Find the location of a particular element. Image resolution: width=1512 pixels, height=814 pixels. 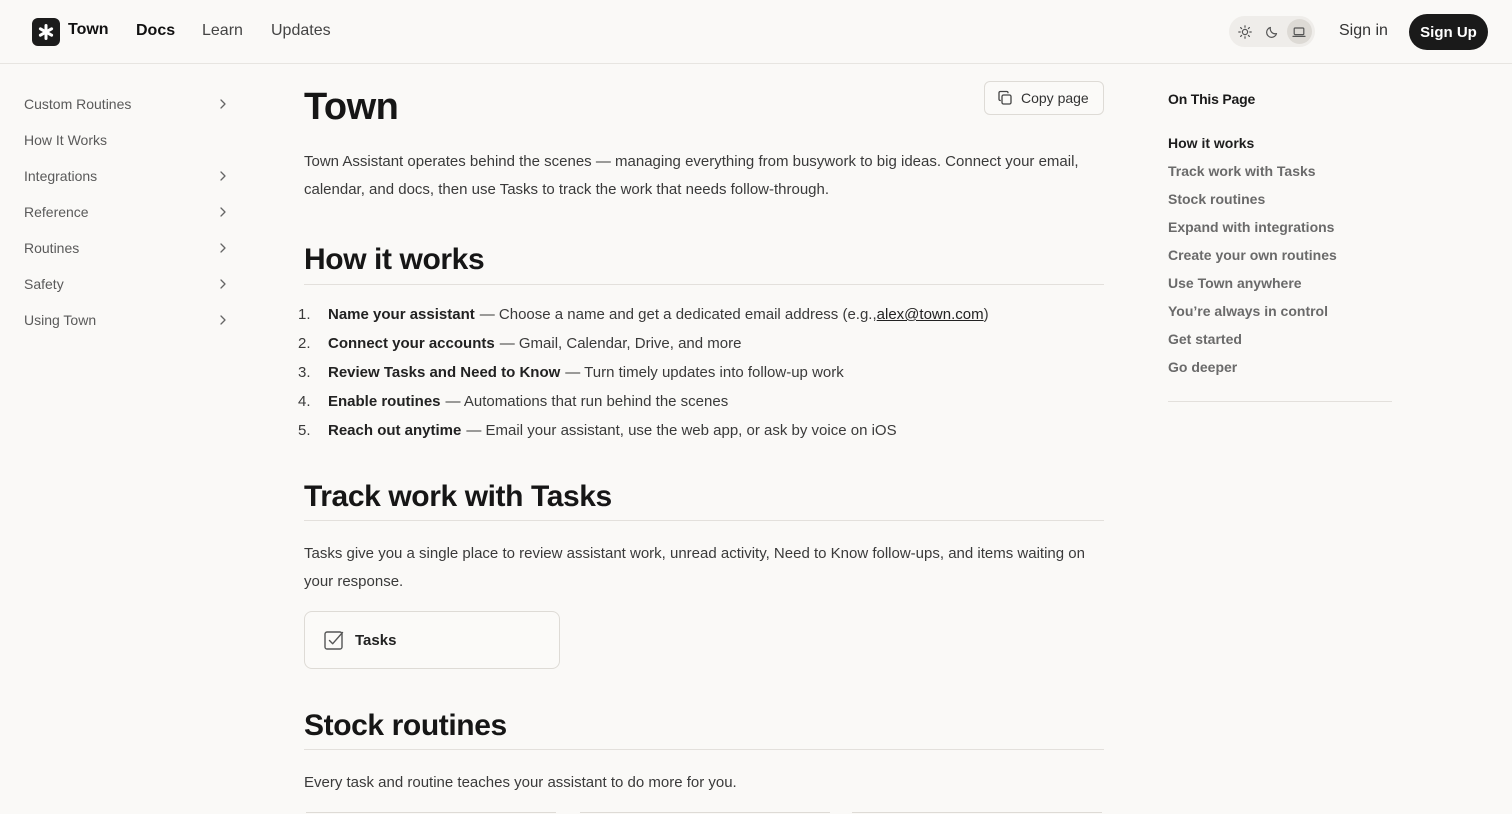

sidebar-item-label: Reference is located at coordinates (56, 212).